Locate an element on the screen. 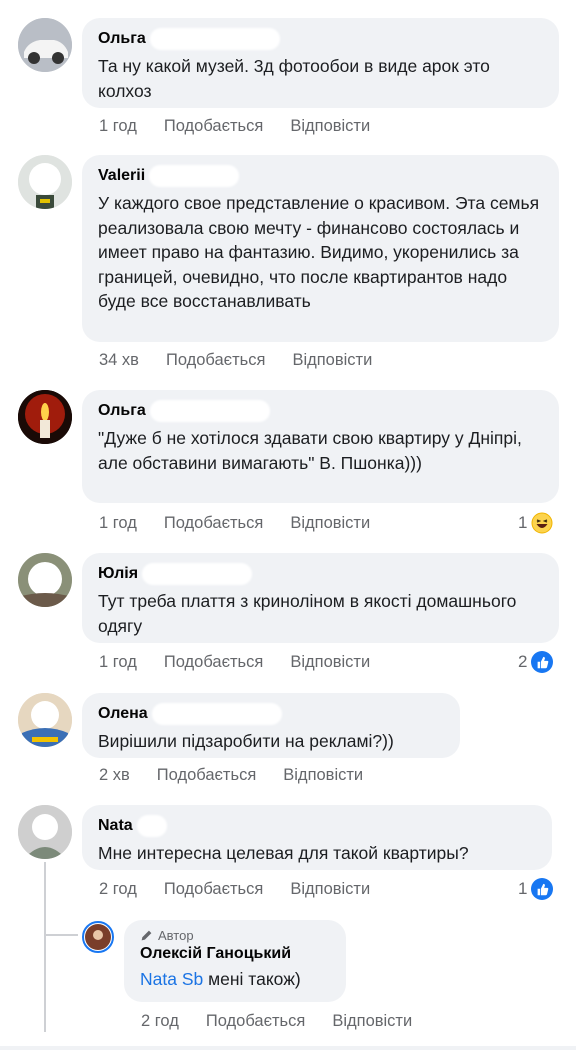 The width and height of the screenshot is (576, 1050). comment-actions: 2 год Подобається Відповісти is located at coordinates (248, 889).